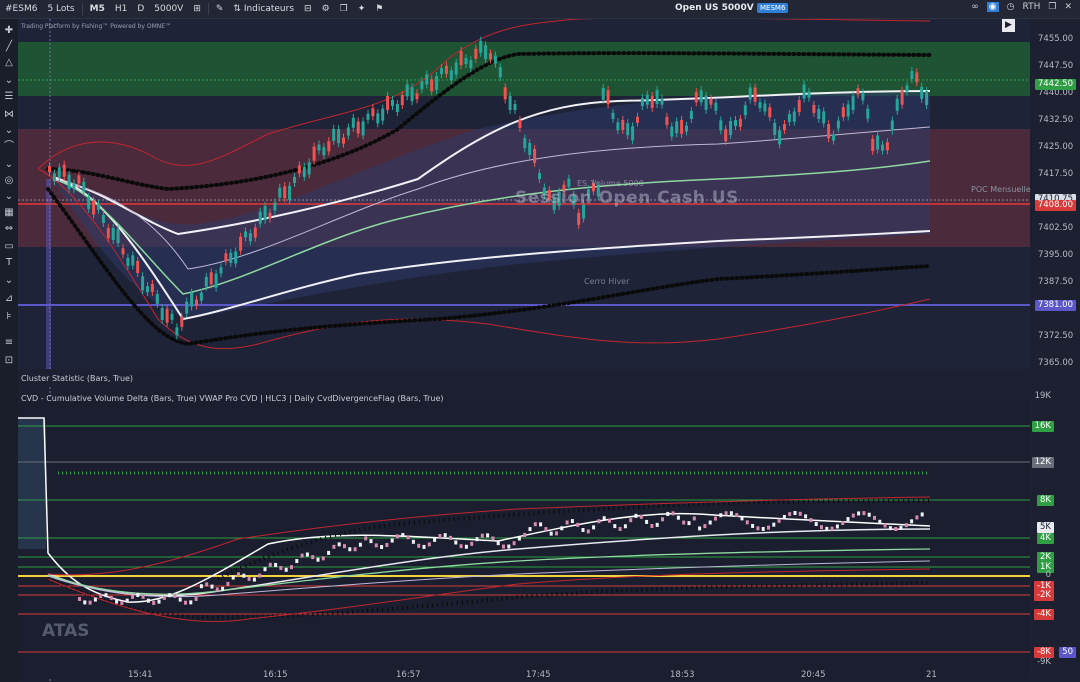 Image resolution: width=1080 pixels, height=682 pixels. I want to click on volume-filter: 5000V, so click(168, 9).